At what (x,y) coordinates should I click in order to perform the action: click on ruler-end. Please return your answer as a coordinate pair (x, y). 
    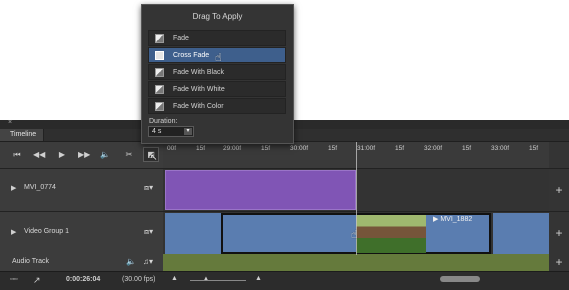
    Looking at the image, I should click on (559, 155).